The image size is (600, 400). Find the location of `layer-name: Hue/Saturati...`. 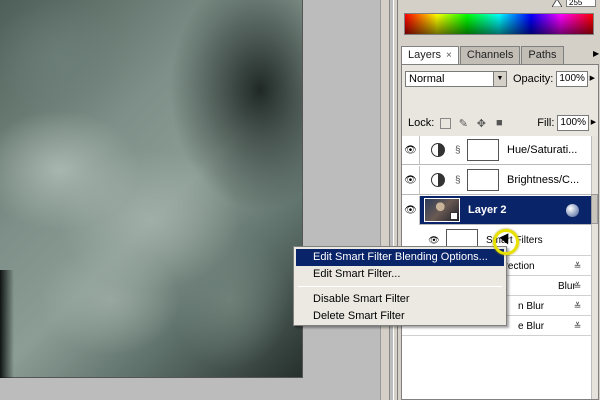

layer-name: Hue/Saturati... is located at coordinates (542, 150).